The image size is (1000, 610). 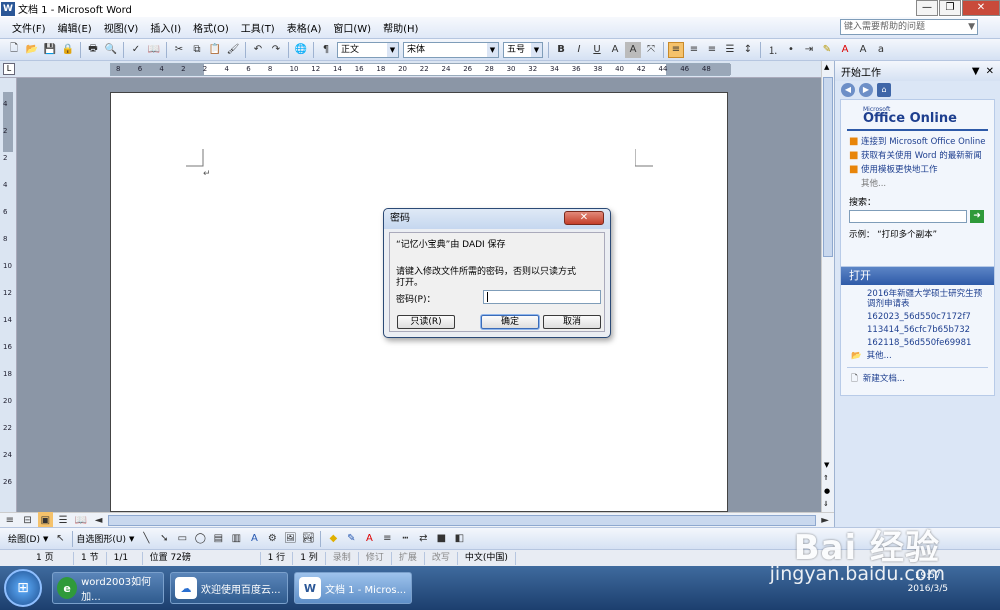 I want to click on style-select: 正文 ▼, so click(x=368, y=49).